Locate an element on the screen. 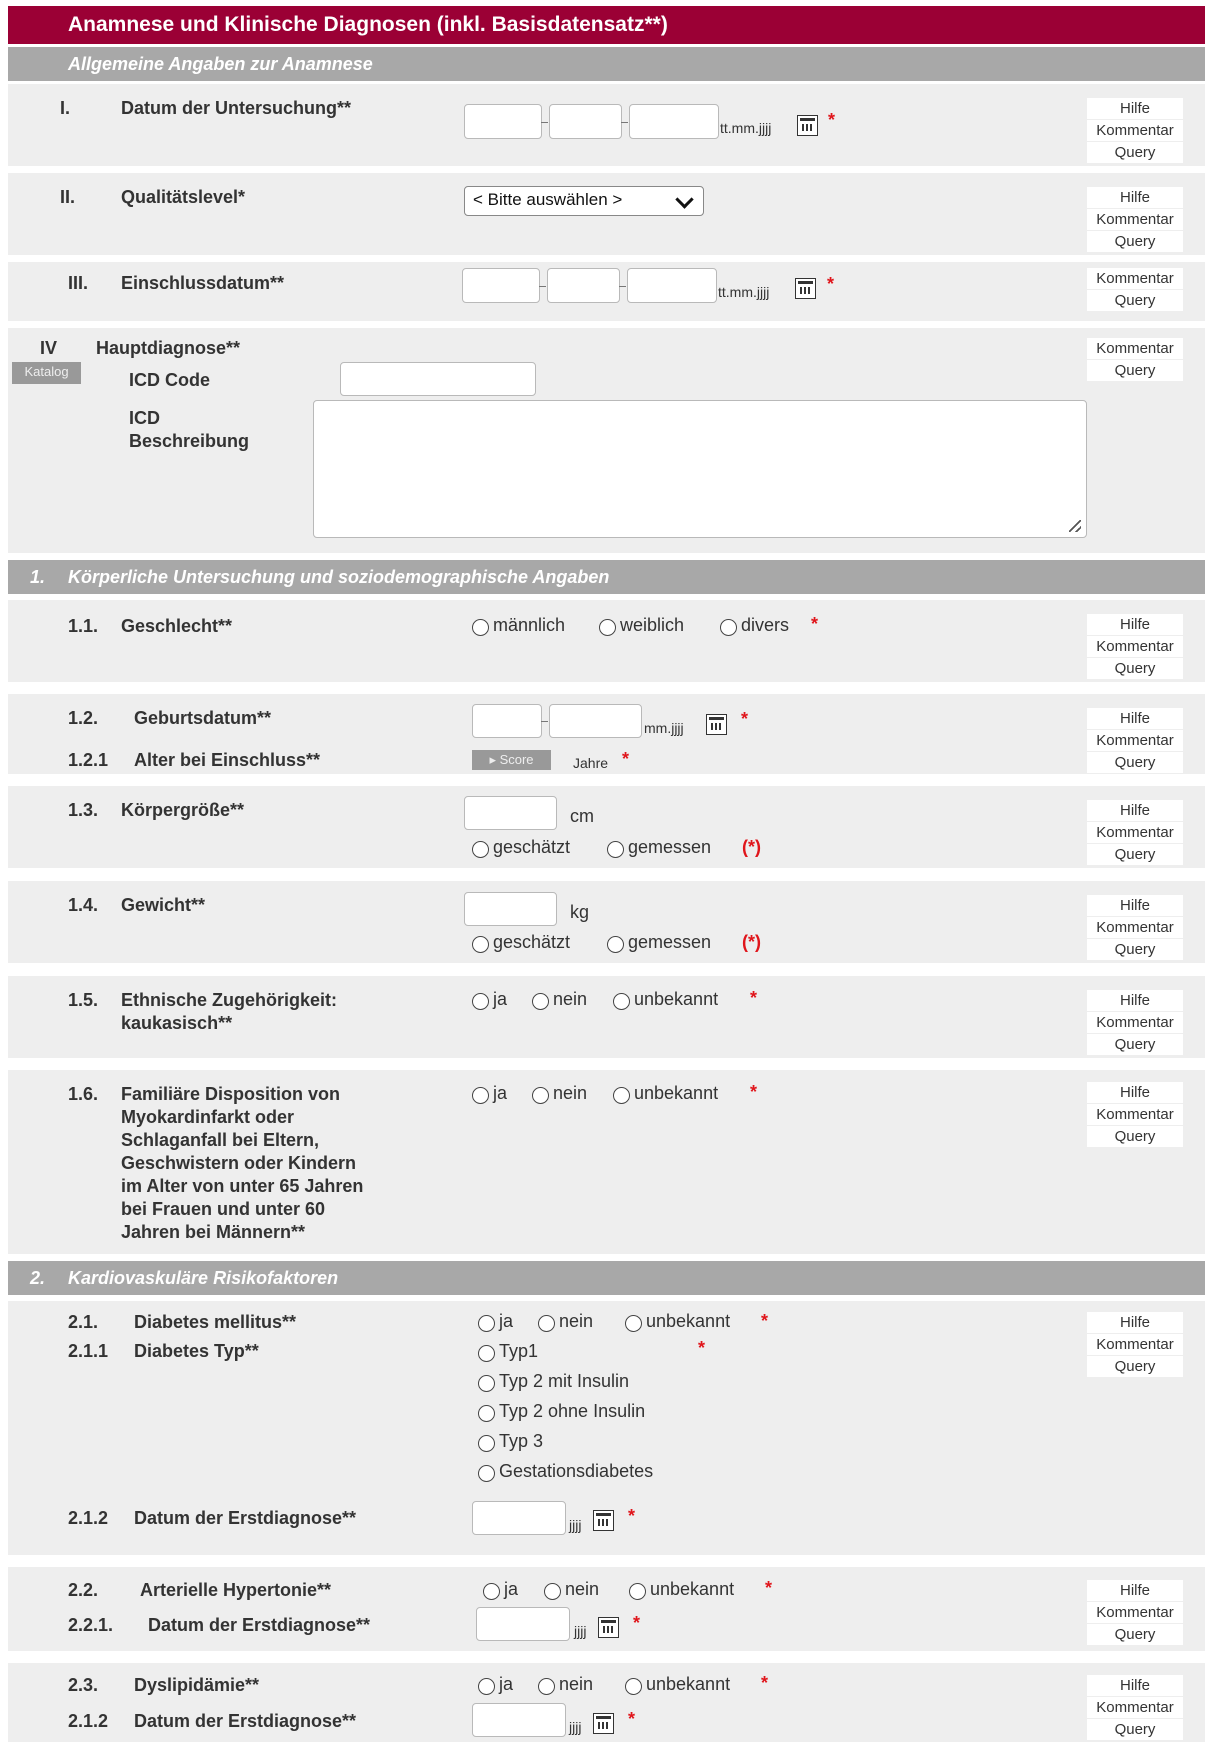  row-actions: Hilfe Kommentar Query is located at coordinates (1135, 1613).